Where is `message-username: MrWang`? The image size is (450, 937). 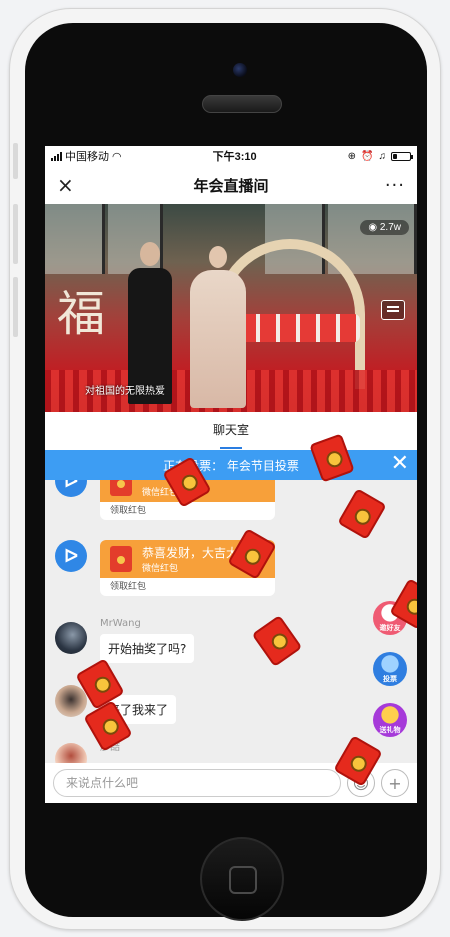 message-username: MrWang is located at coordinates (120, 623).